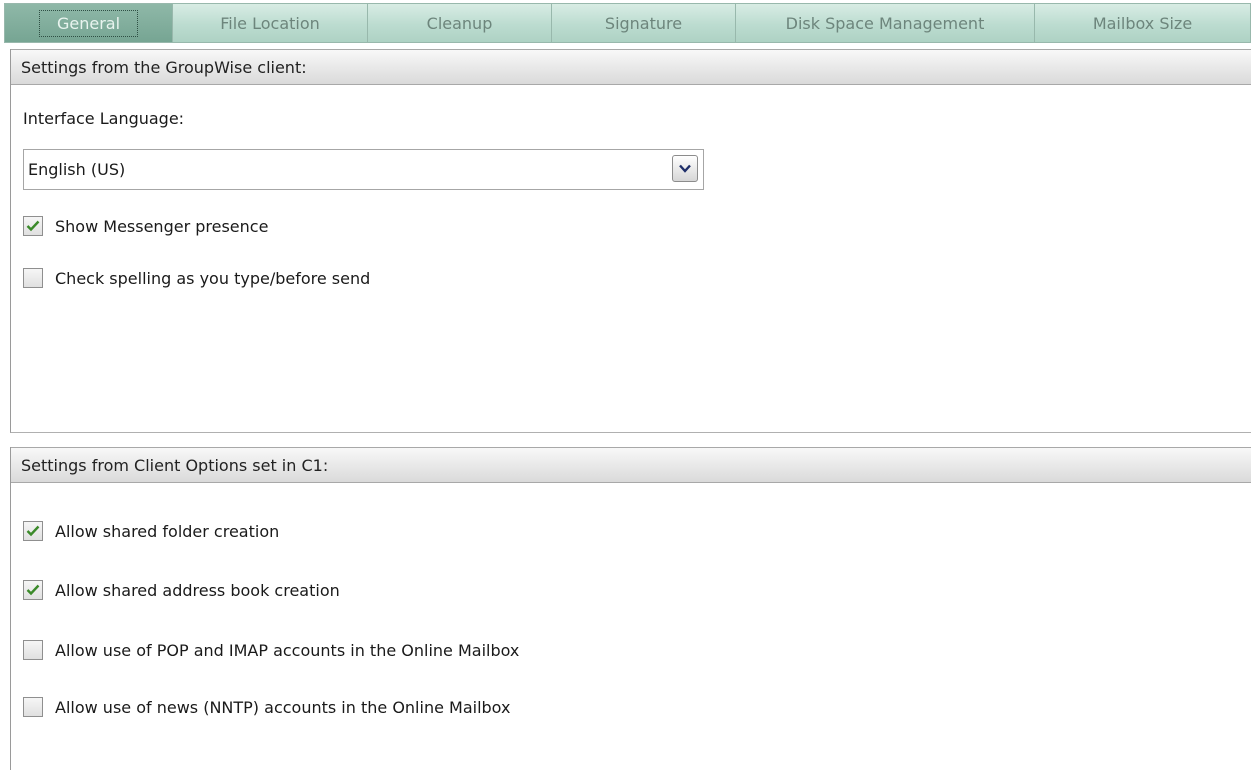  I want to click on tab-mailbox-size: Mailbox Size, so click(1143, 23).